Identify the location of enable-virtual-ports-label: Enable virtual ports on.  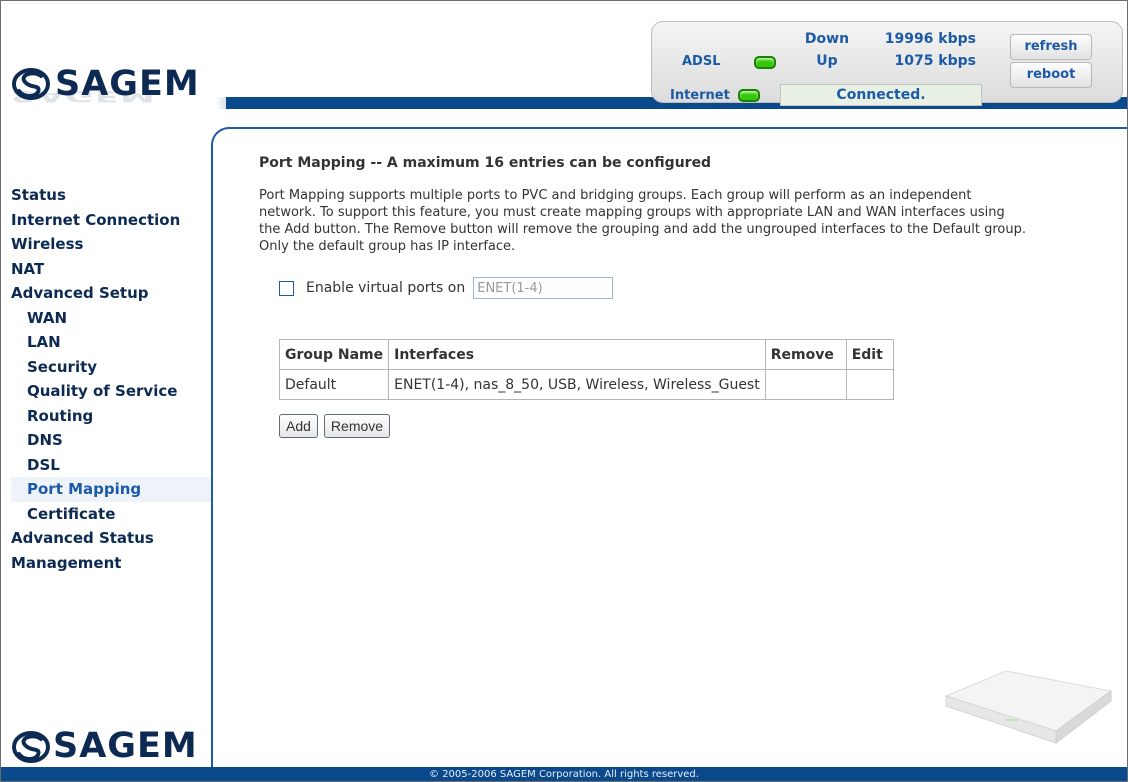
(386, 288).